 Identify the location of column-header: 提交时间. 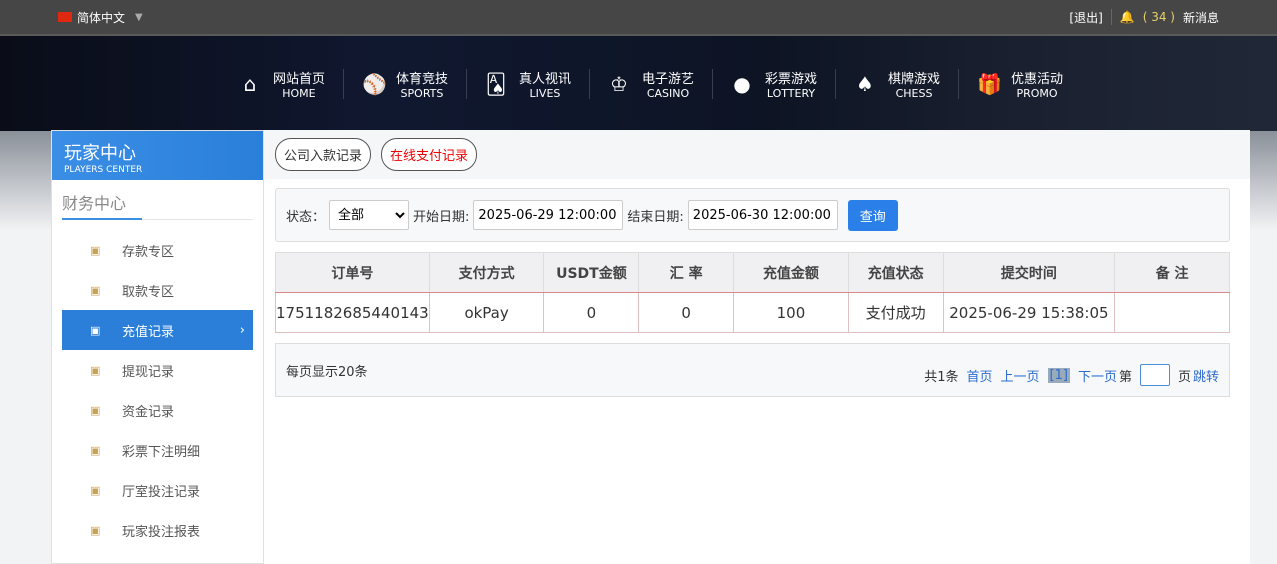
(1029, 272).